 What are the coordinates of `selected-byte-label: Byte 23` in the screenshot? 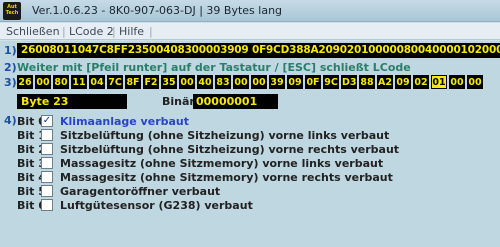 It's located at (72, 101).